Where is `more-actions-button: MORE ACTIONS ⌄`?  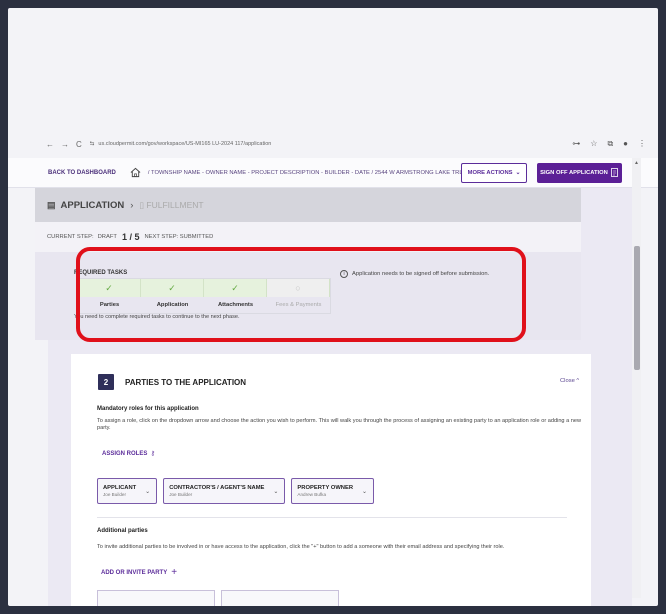
more-actions-button: MORE ACTIONS ⌄ is located at coordinates (494, 173).